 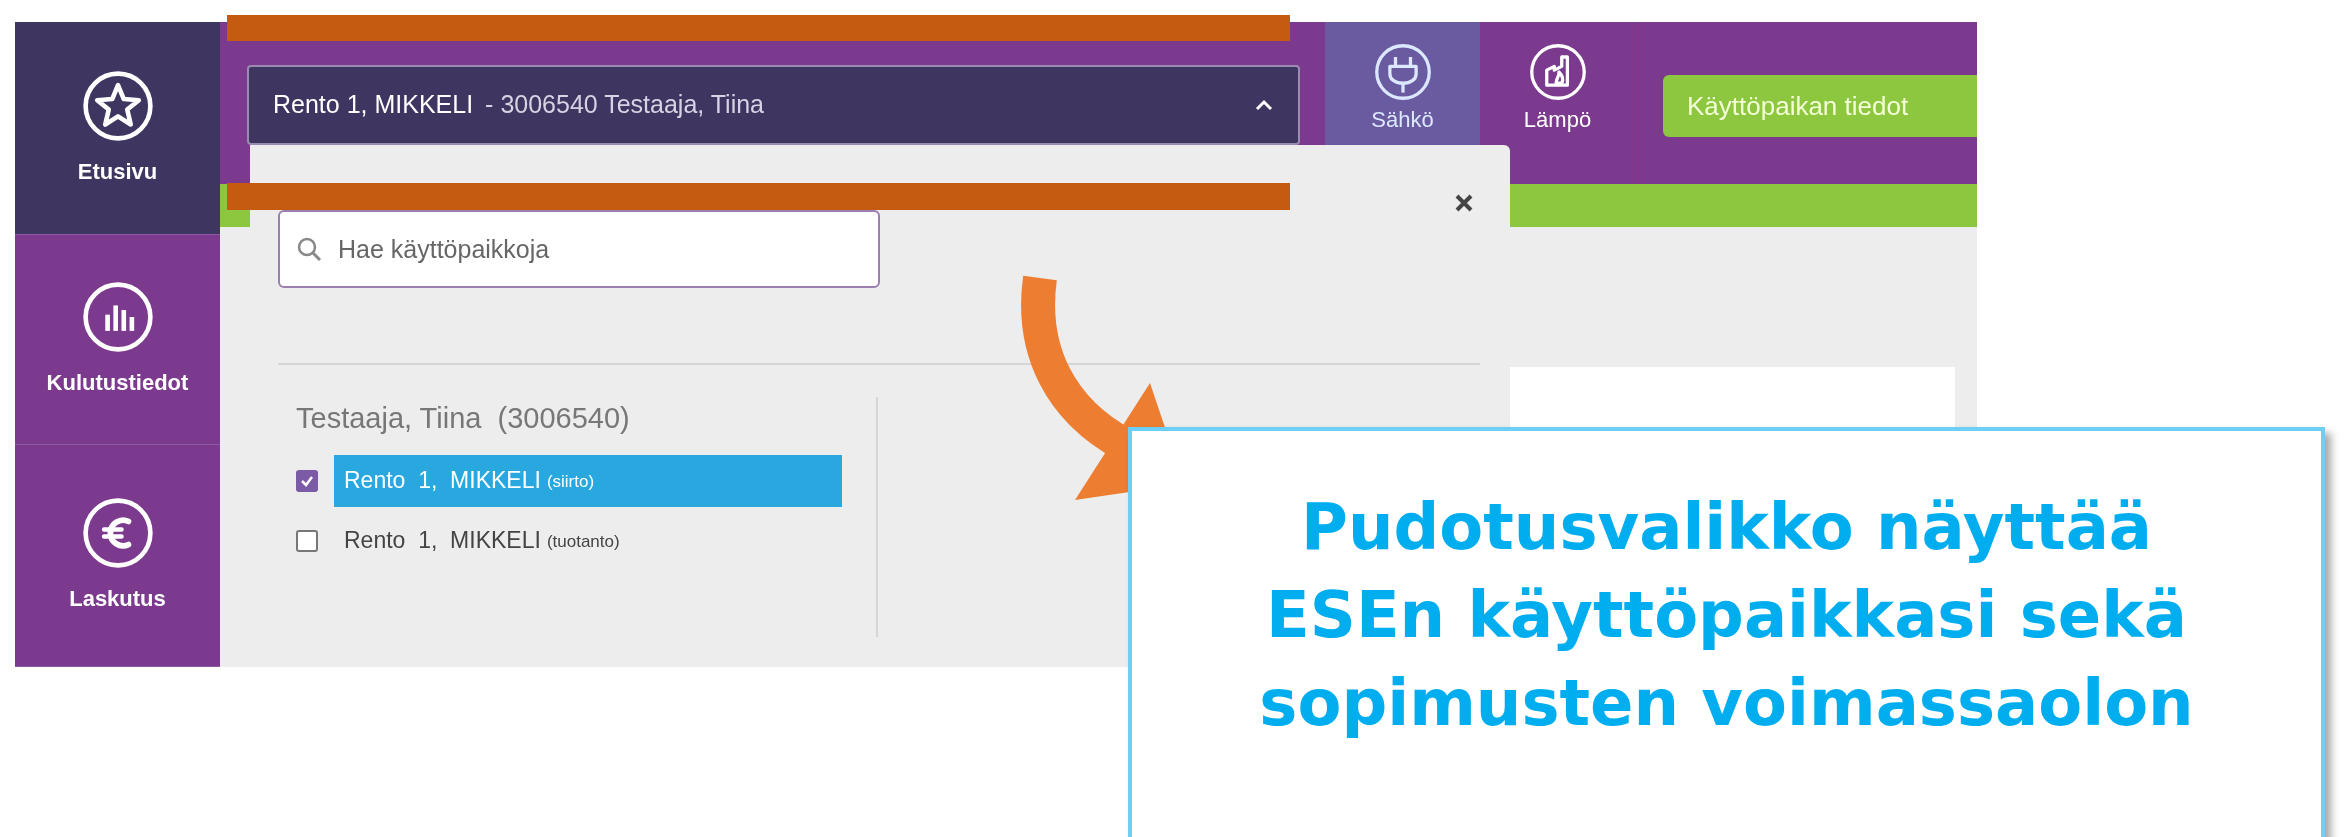 I want to click on chart-icon, so click(x=117, y=317).